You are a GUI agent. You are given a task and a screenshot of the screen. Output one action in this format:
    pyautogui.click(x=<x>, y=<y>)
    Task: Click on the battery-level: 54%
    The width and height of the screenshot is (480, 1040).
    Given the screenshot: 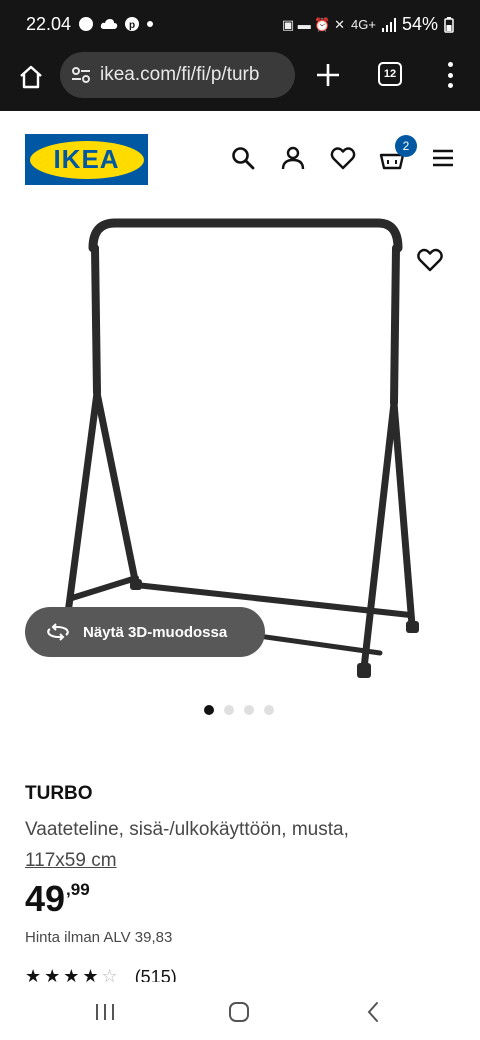 What is the action you would take?
    pyautogui.click(x=419, y=24)
    